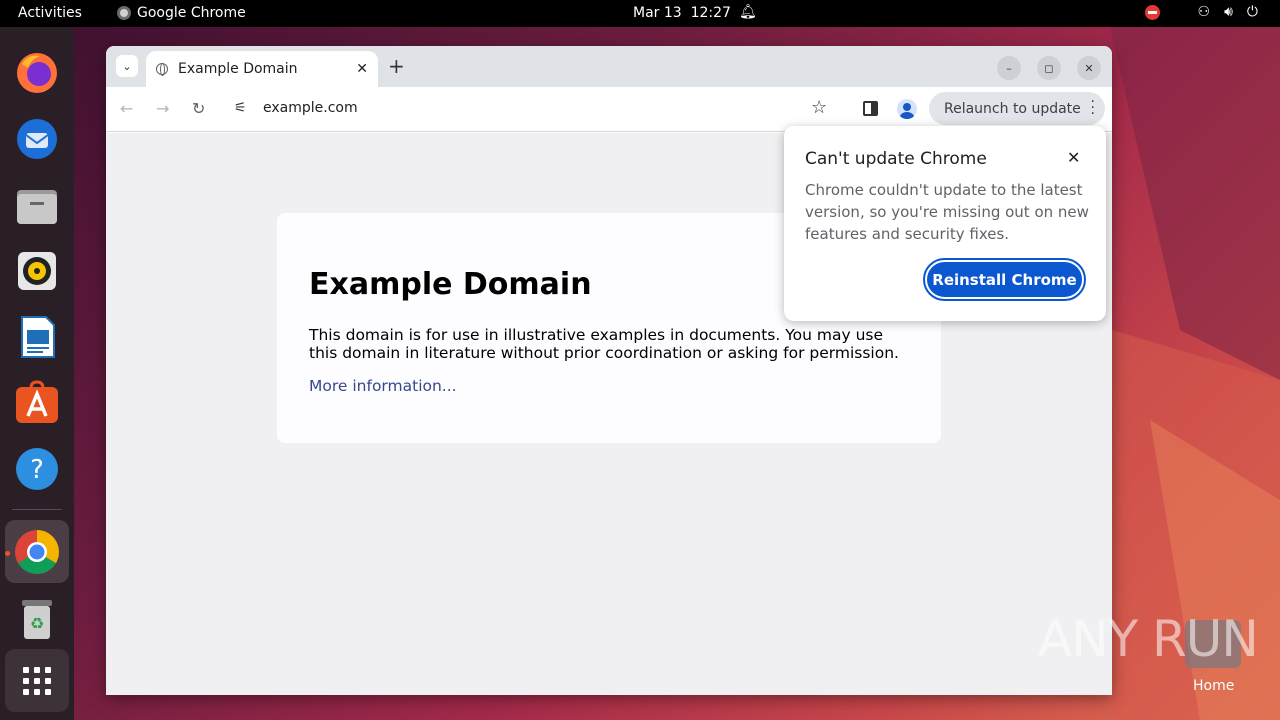  I want to click on profile-avatar-icon, so click(907, 109).